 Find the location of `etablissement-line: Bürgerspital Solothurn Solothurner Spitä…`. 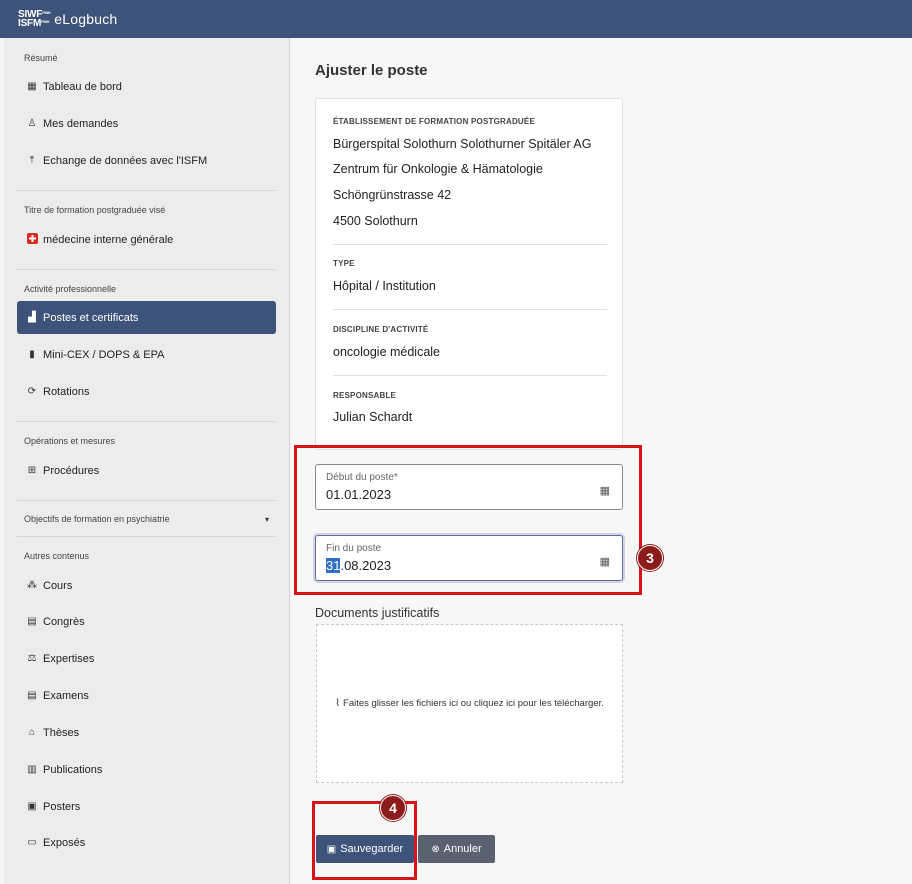

etablissement-line: Bürgerspital Solothurn Solothurner Spitä… is located at coordinates (462, 144).